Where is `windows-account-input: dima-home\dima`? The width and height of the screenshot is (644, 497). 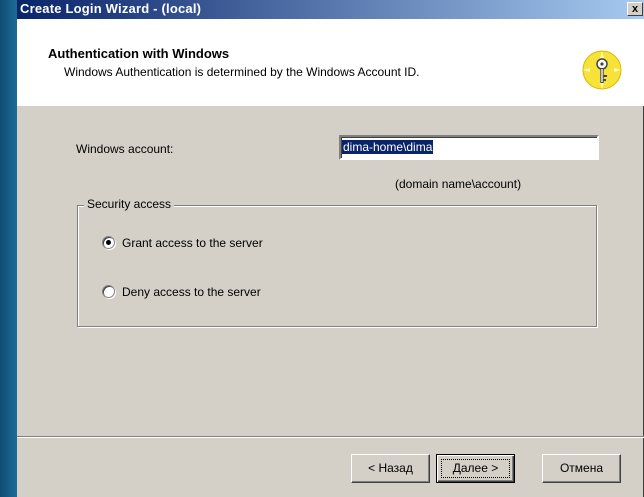
windows-account-input: dima-home\dima is located at coordinates (469, 147).